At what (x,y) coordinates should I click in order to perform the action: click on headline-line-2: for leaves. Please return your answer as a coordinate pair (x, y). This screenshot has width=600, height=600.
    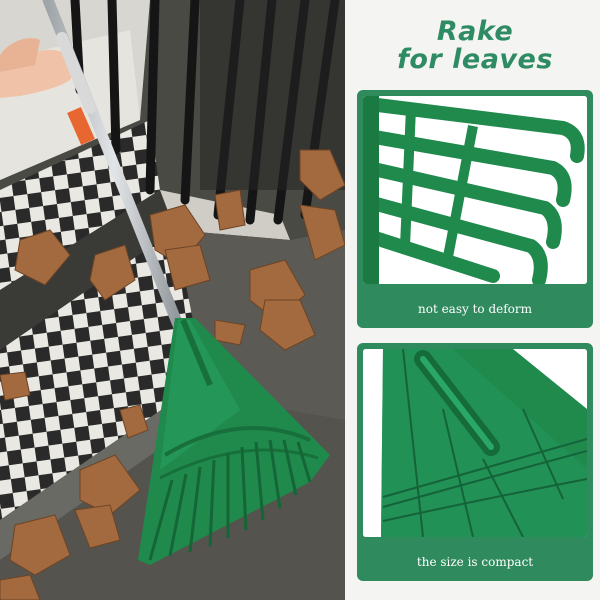
    Looking at the image, I should click on (475, 59).